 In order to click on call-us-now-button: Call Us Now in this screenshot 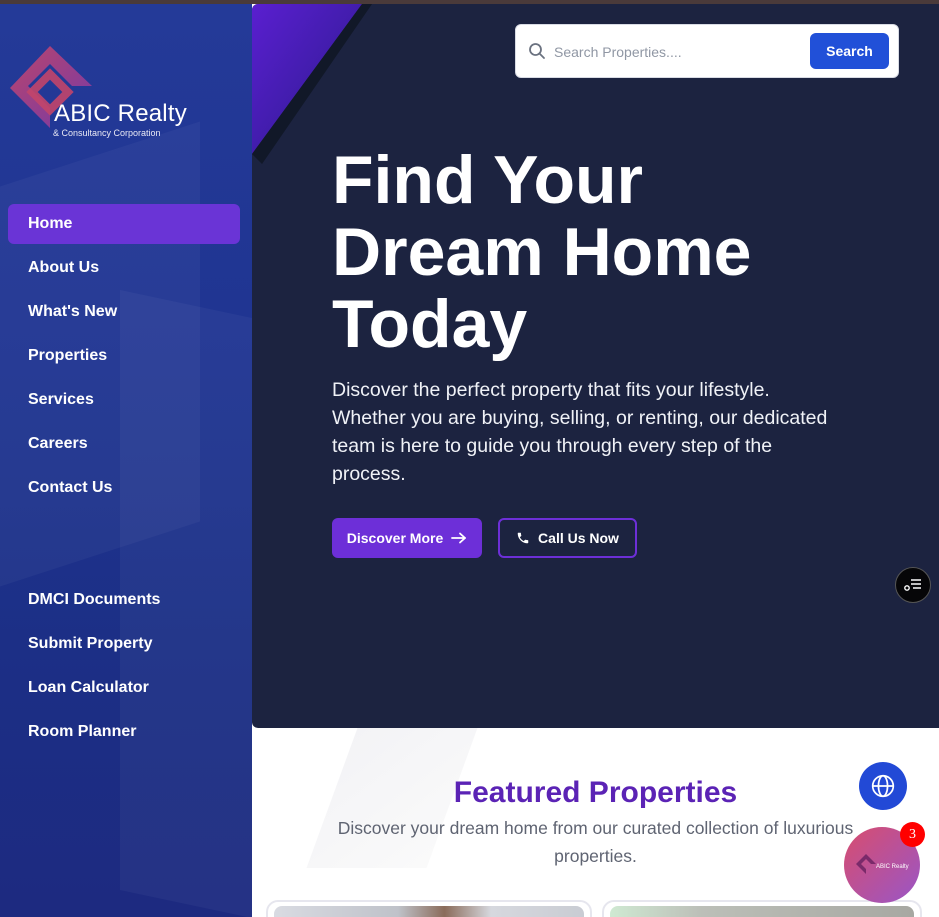, I will do `click(567, 538)`.